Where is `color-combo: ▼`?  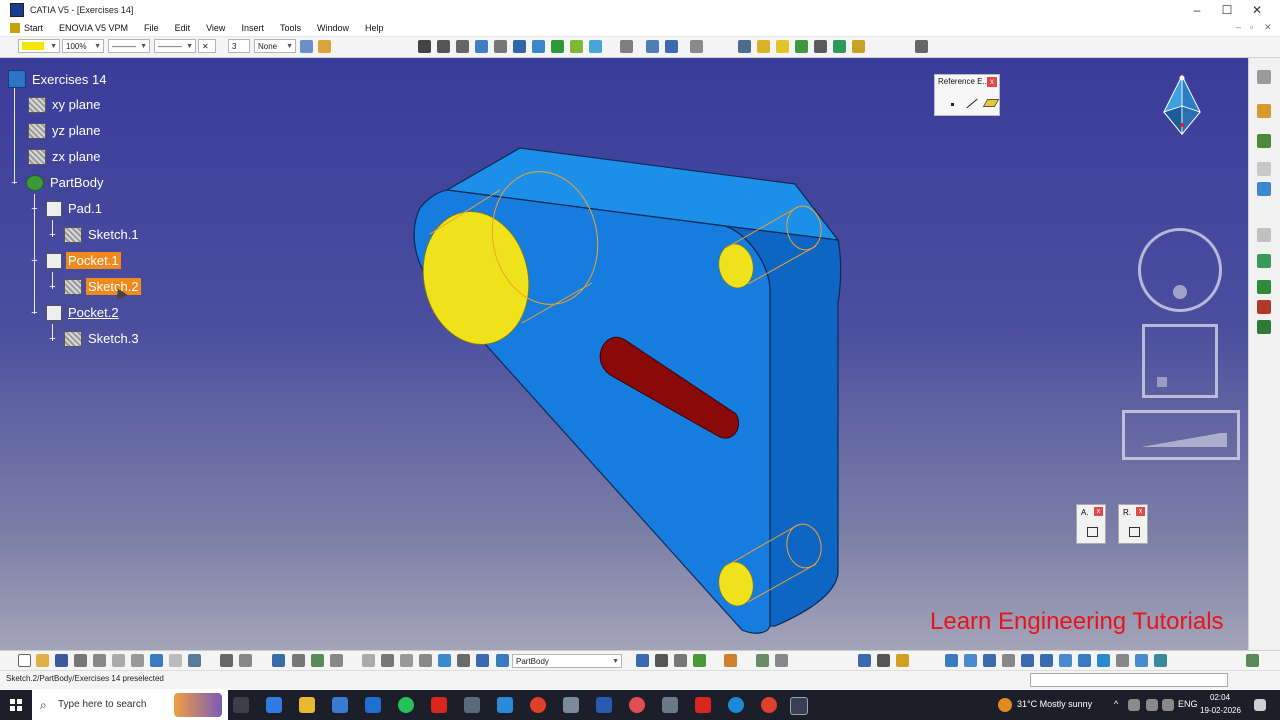 color-combo: ▼ is located at coordinates (39, 46).